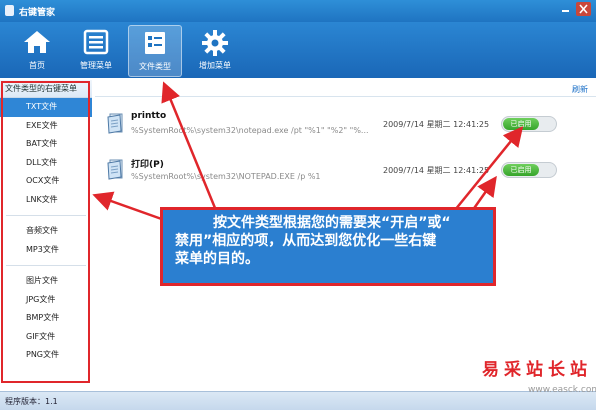 This screenshot has width=596, height=411. I want to click on callout-line: 禁用”相应的项，从而达到您优化一些右键, so click(306, 241).